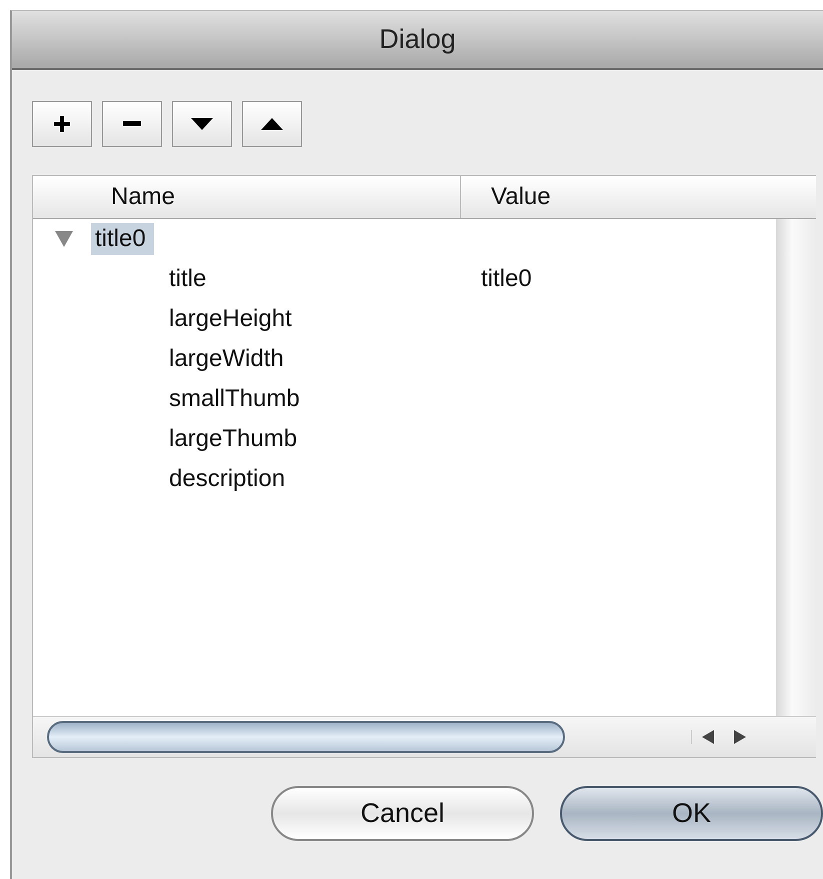 This screenshot has height=879, width=823. Describe the element at coordinates (235, 439) in the screenshot. I see `tree-item: largeThumb` at that location.